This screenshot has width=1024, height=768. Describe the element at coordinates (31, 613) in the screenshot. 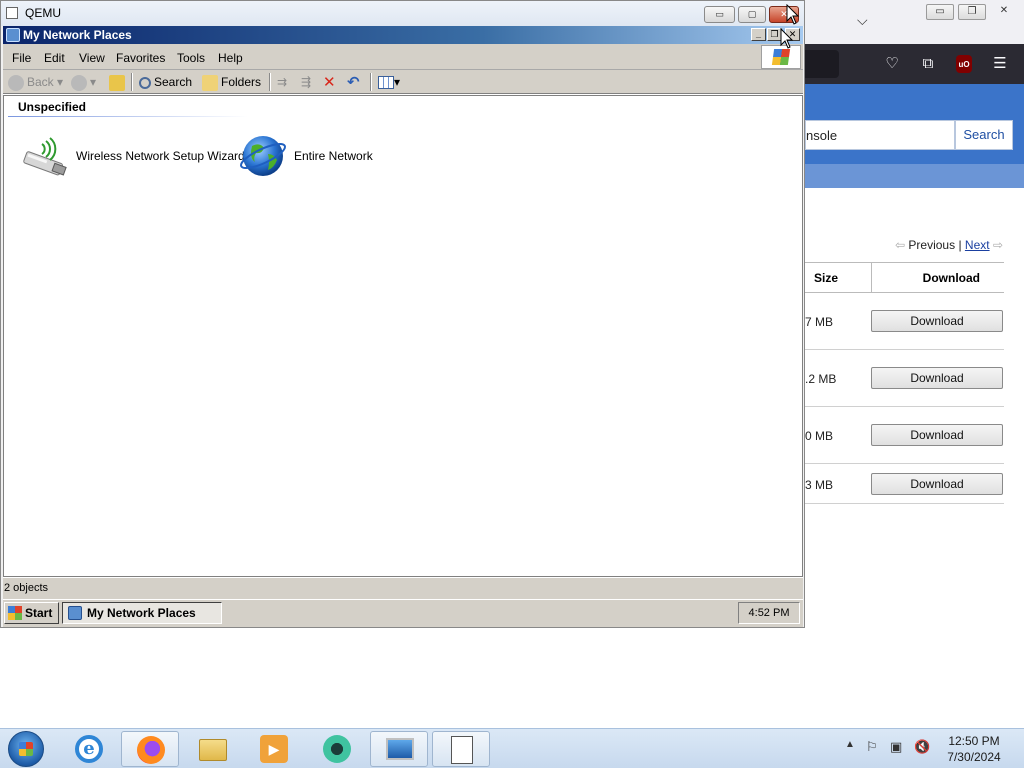

I see `start-button: Start` at that location.